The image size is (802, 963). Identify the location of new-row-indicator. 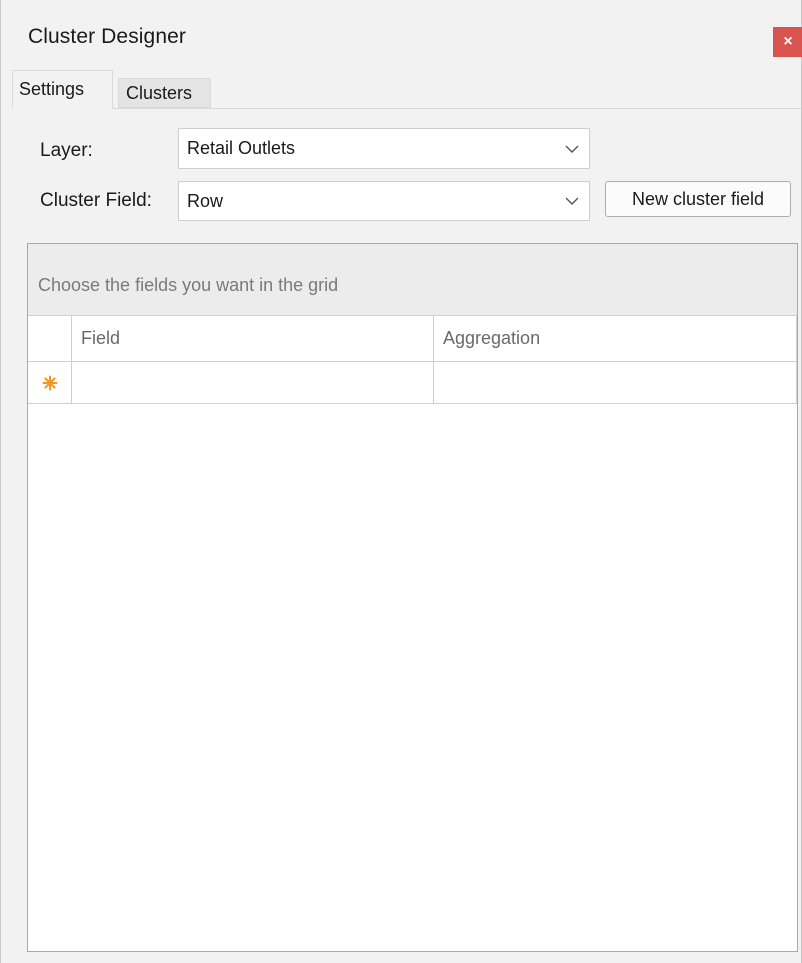
(50, 382).